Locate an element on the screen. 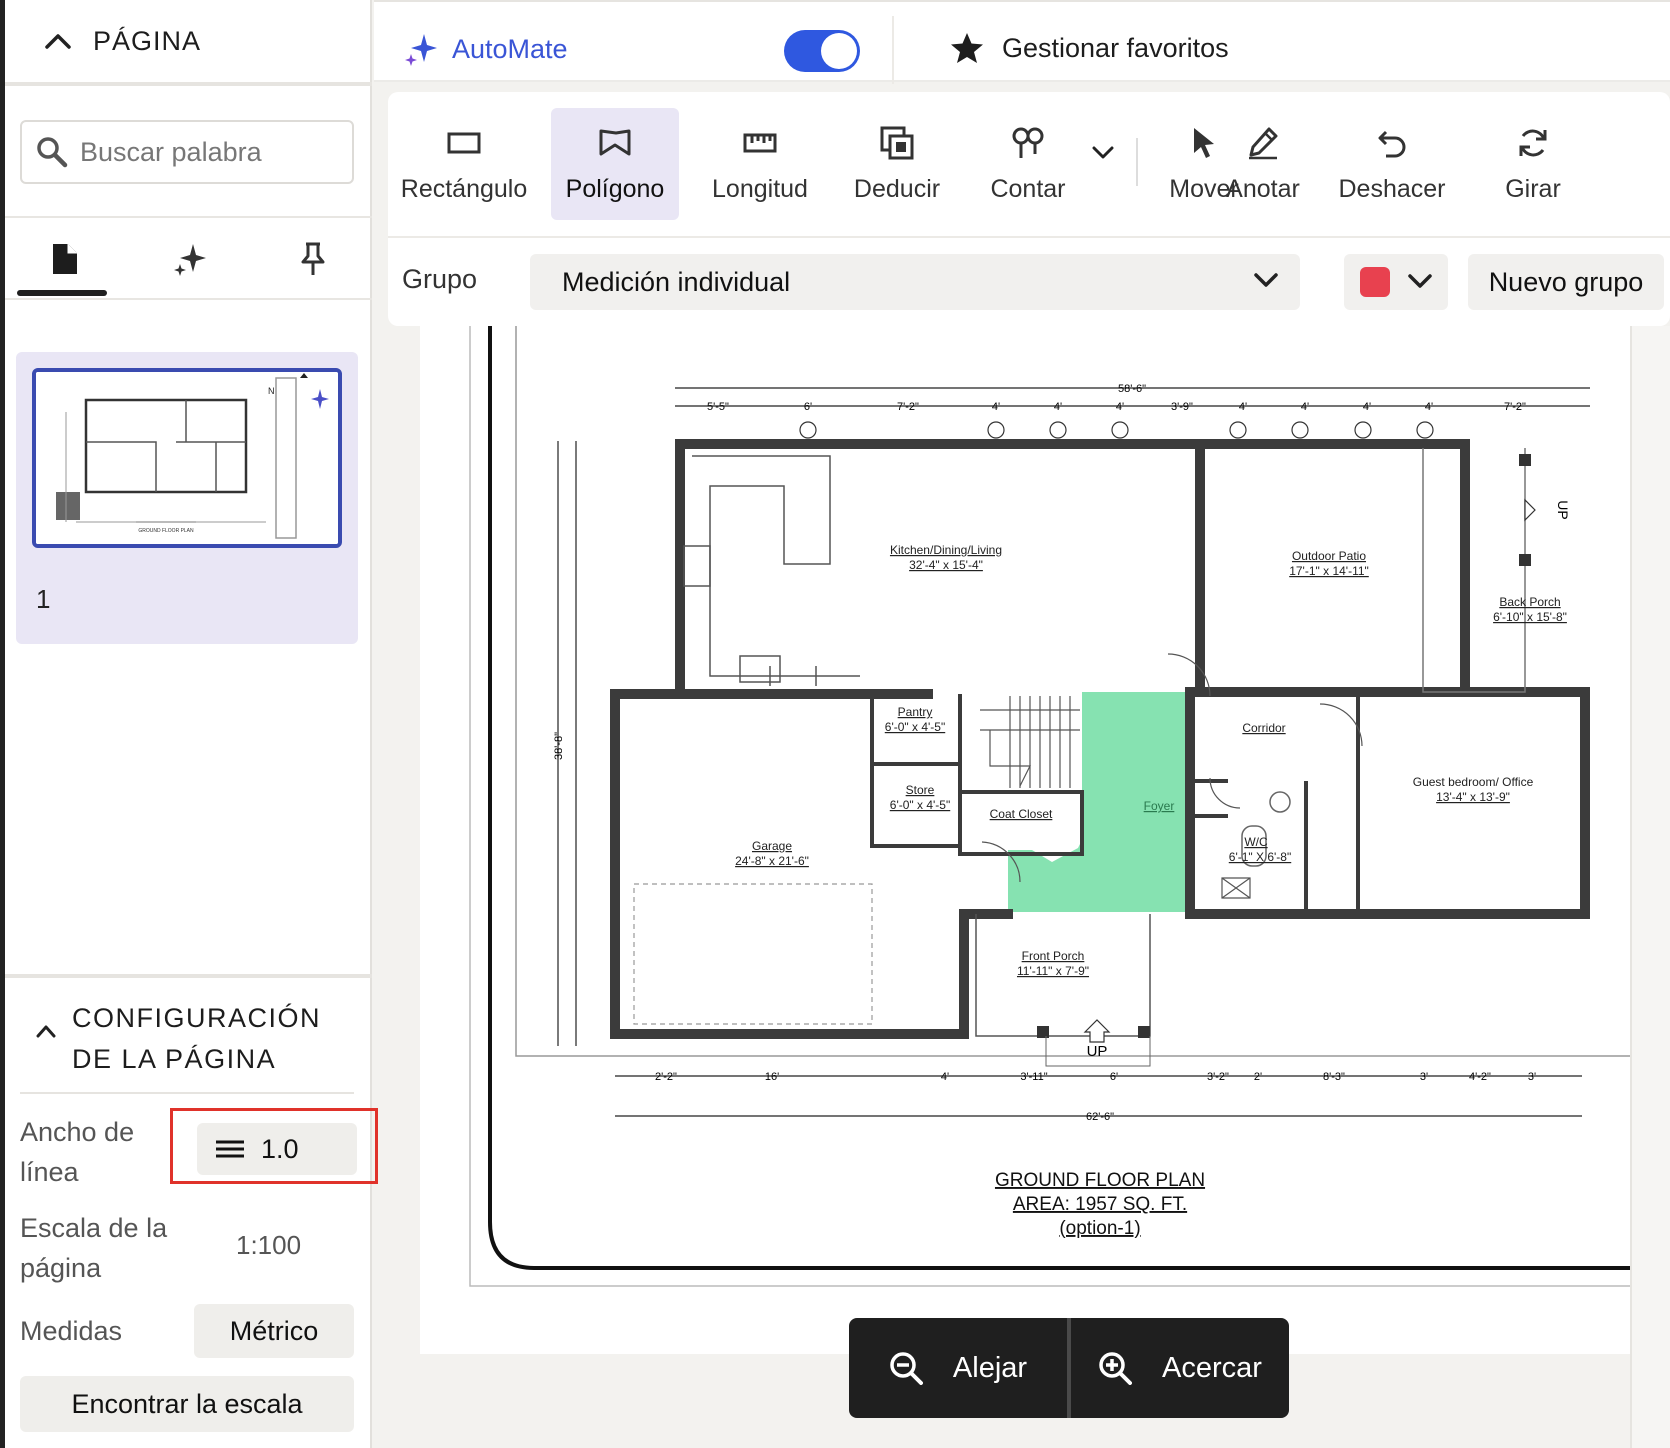  tool-count: Contar is located at coordinates (1028, 164).